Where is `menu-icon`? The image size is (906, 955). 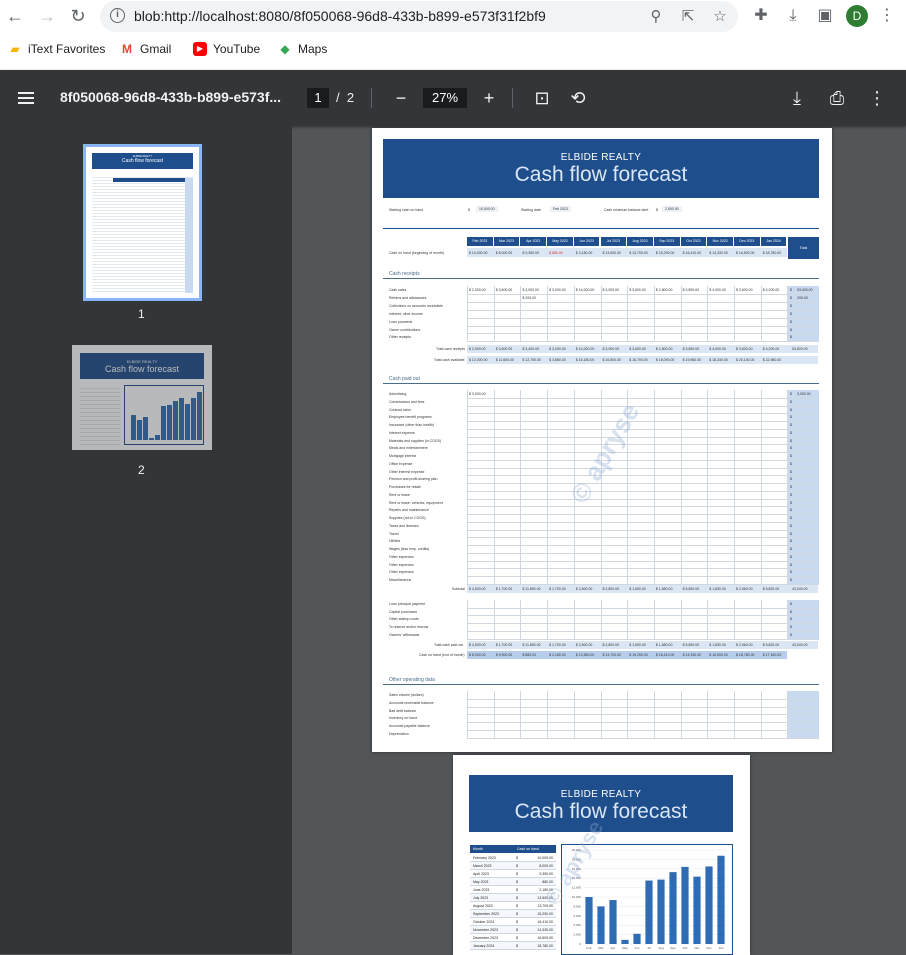 menu-icon is located at coordinates (26, 98).